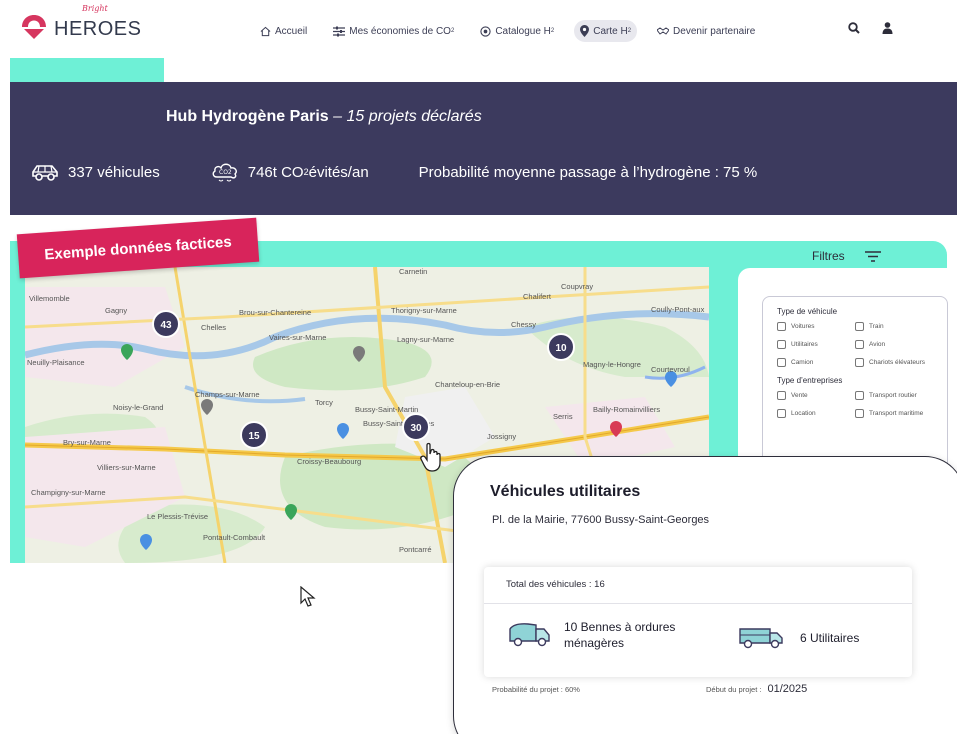 The width and height of the screenshot is (957, 734). I want to click on map-place-label: Magny-le-Hongre, so click(612, 364).